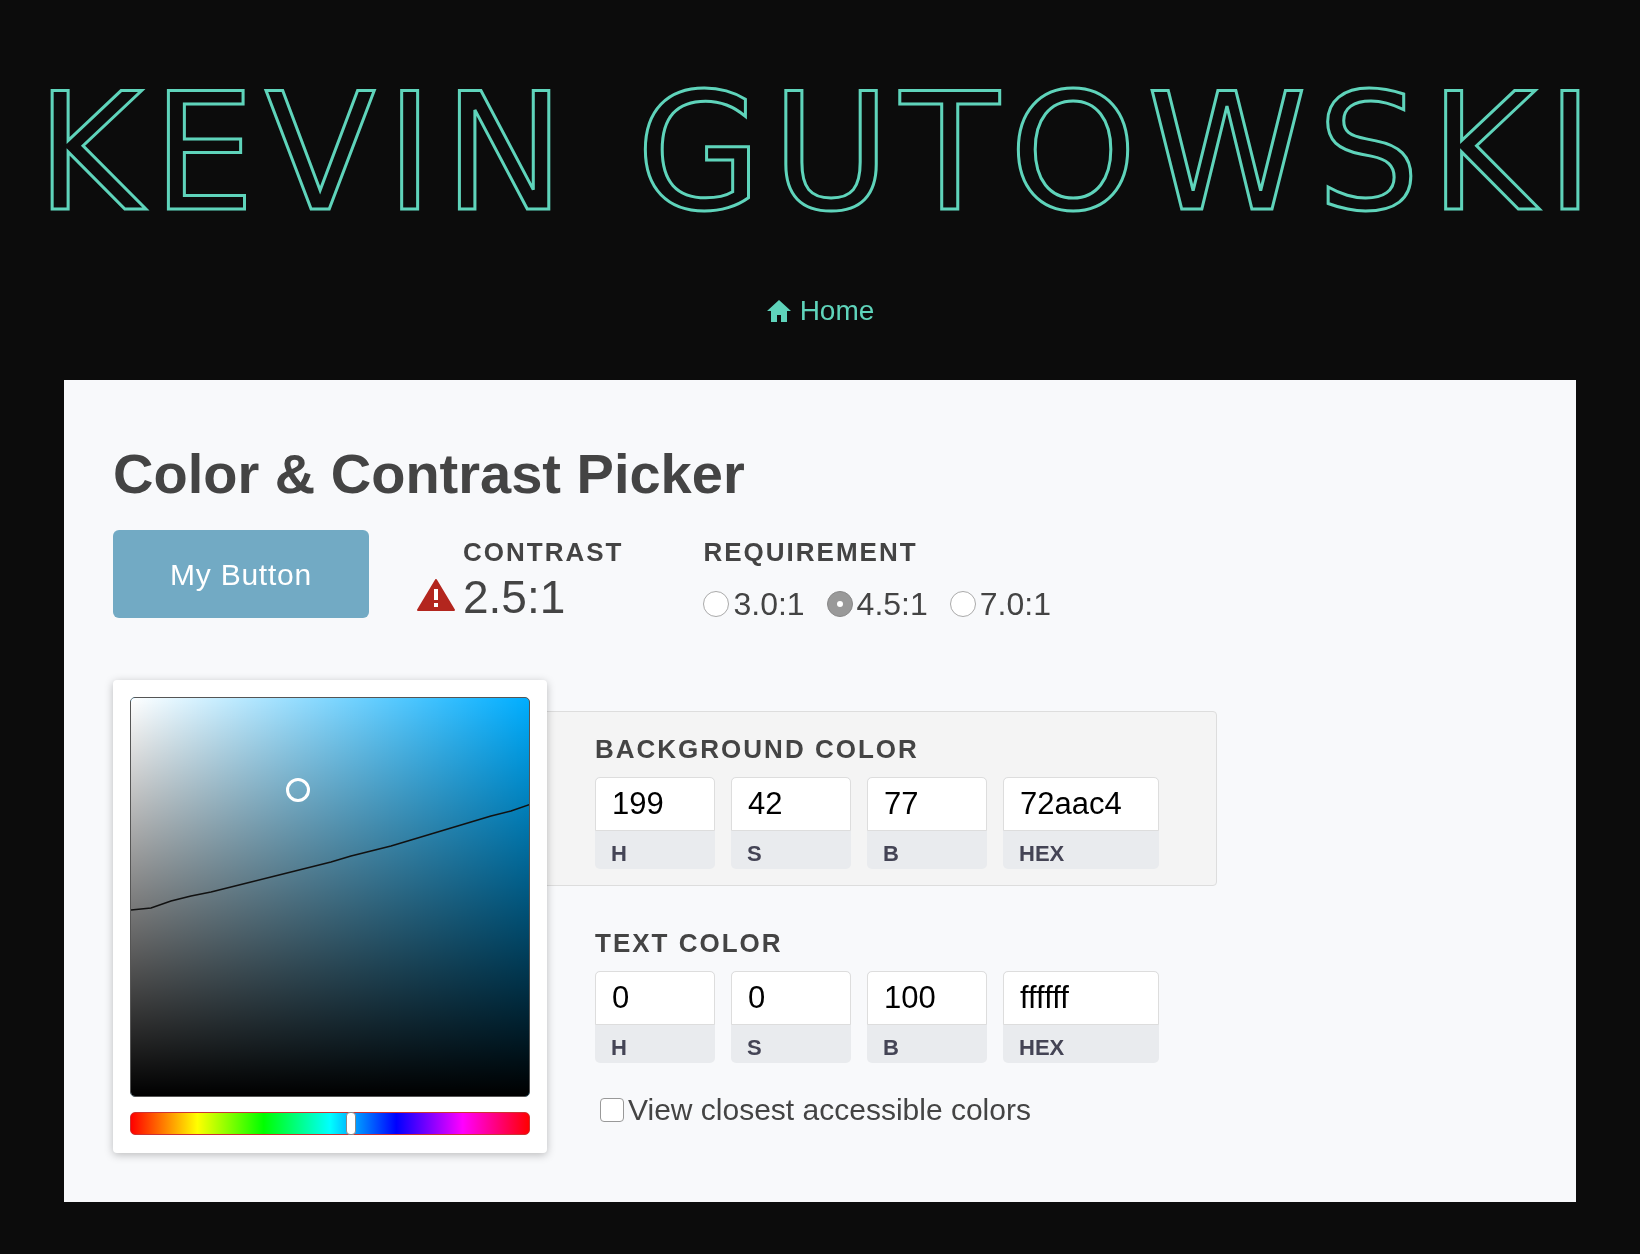 The width and height of the screenshot is (1640, 1254). I want to click on radio-option: 4.5:1, so click(877, 604).